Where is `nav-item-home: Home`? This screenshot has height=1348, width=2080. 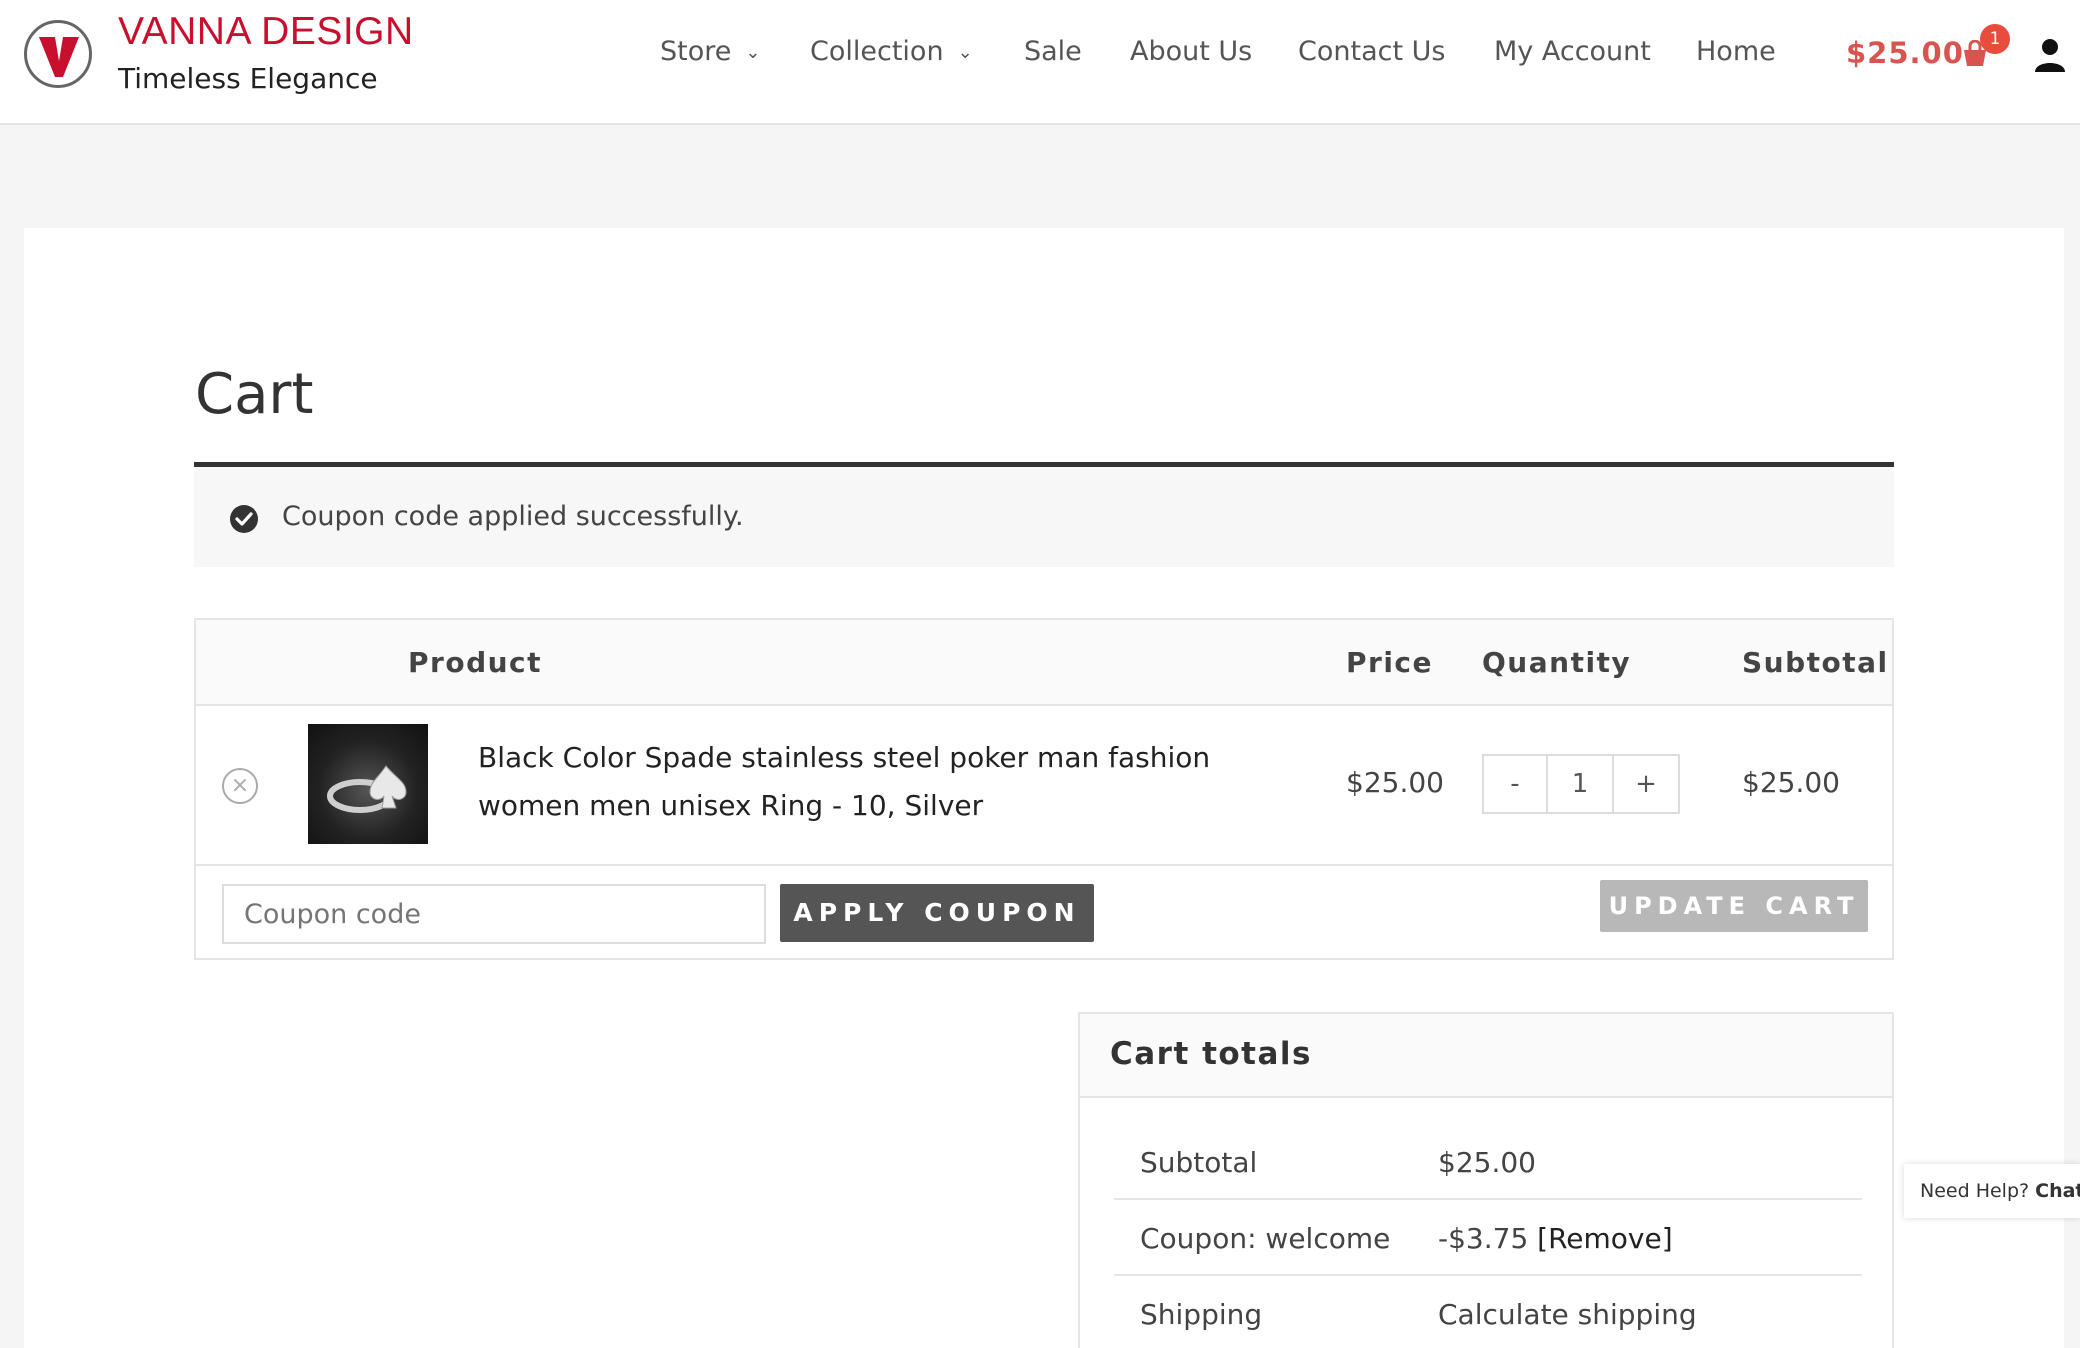
nav-item-home: Home is located at coordinates (1736, 51).